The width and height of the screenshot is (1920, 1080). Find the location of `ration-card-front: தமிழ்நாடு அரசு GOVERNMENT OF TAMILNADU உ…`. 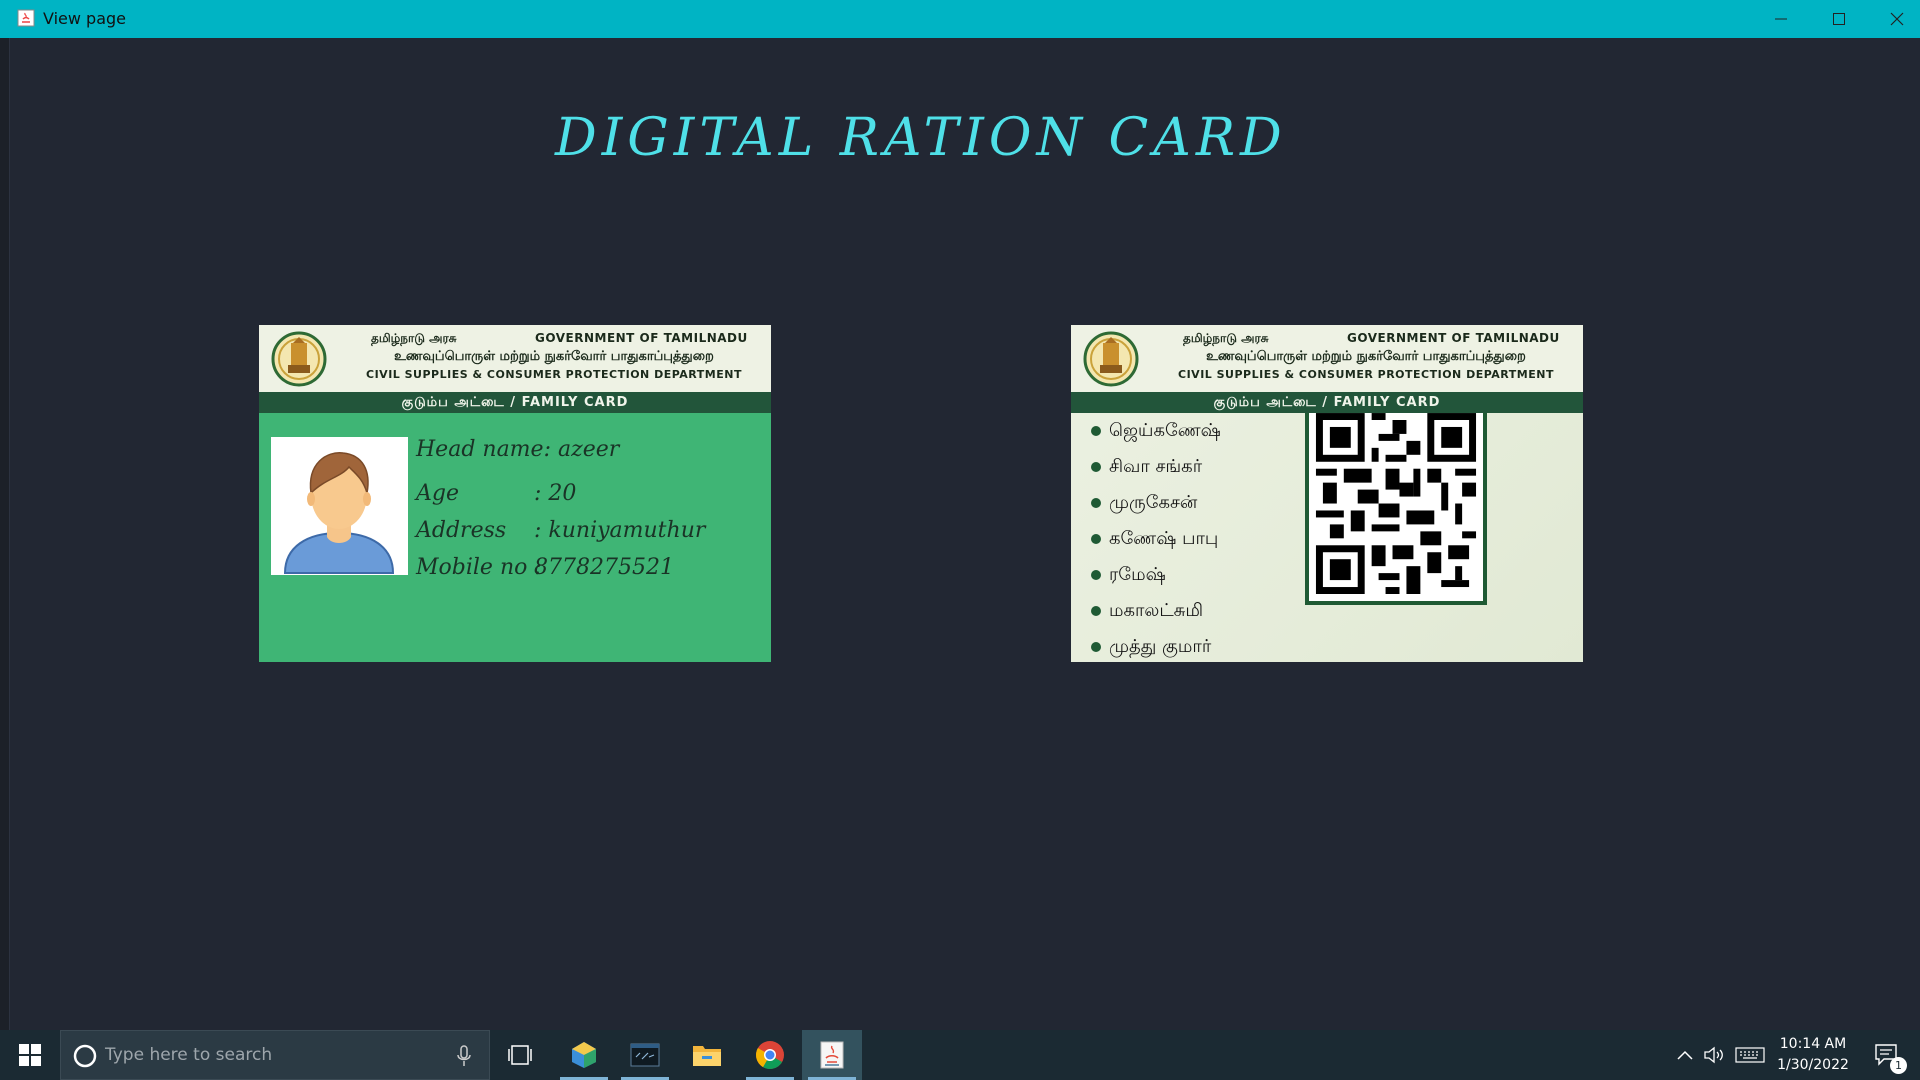

ration-card-front: தமிழ்நாடு அரசு GOVERNMENT OF TAMILNADU உ… is located at coordinates (515, 493).